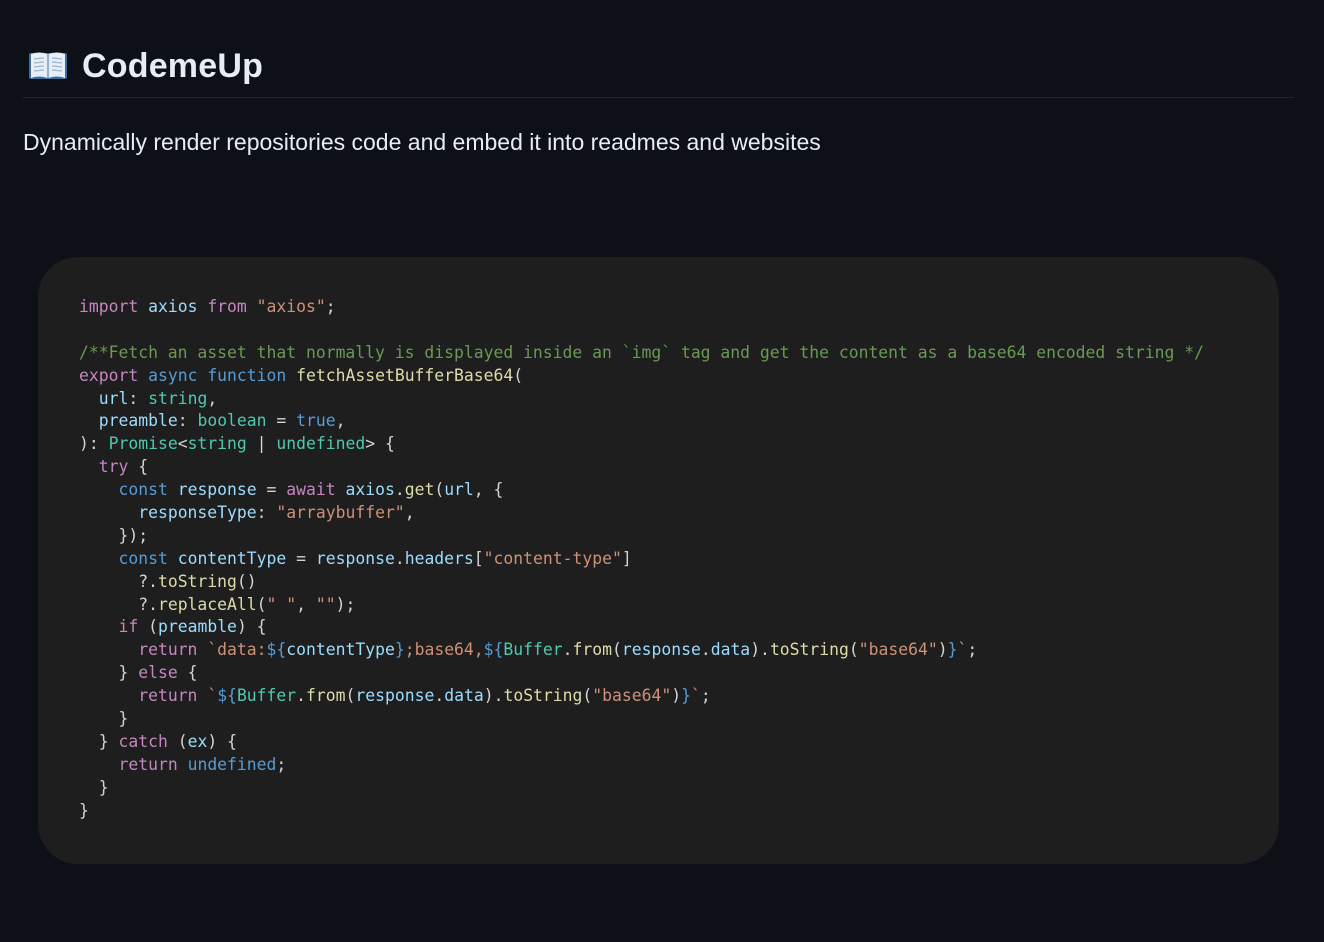  What do you see at coordinates (658, 69) in the screenshot?
I see `page-header: CodemeUp` at bounding box center [658, 69].